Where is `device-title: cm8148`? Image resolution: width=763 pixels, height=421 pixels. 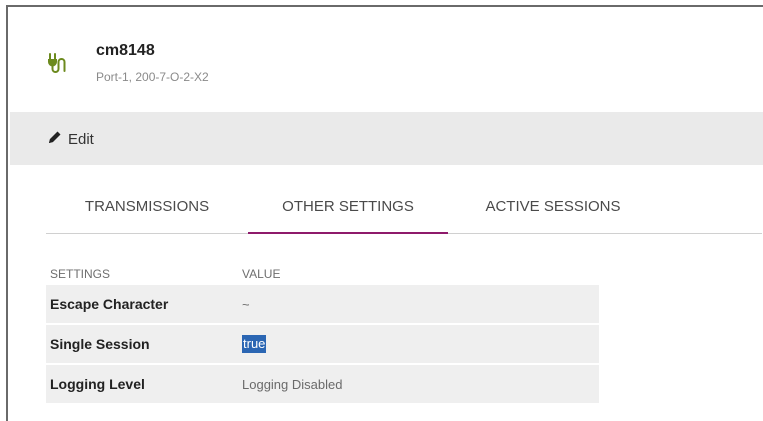 device-title: cm8148 is located at coordinates (125, 50).